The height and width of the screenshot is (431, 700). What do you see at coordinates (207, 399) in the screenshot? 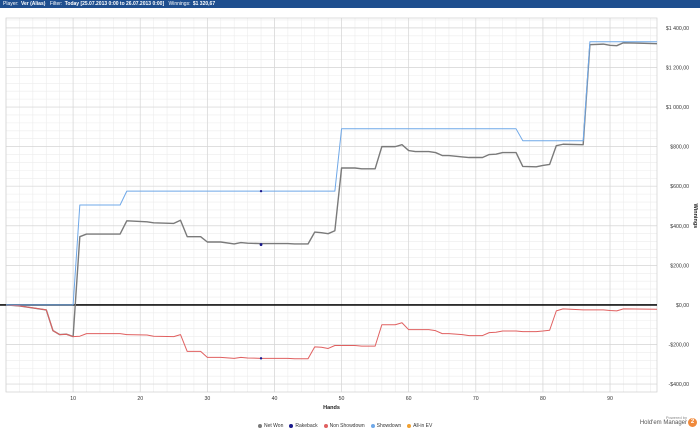
I see `x-tick-label: 30` at bounding box center [207, 399].